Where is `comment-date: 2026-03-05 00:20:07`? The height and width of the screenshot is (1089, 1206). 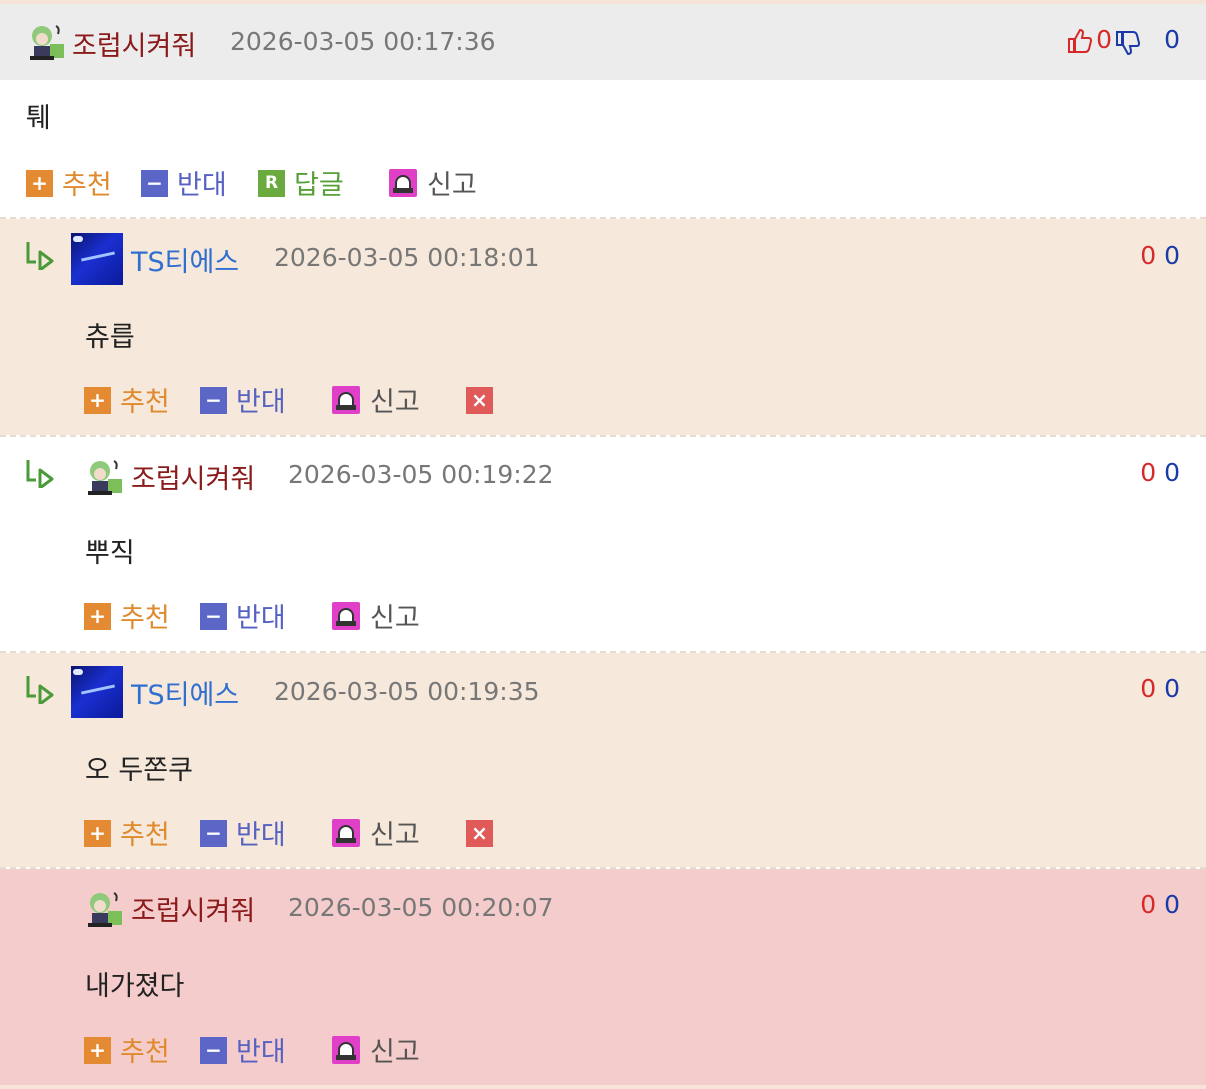
comment-date: 2026-03-05 00:20:07 is located at coordinates (421, 907).